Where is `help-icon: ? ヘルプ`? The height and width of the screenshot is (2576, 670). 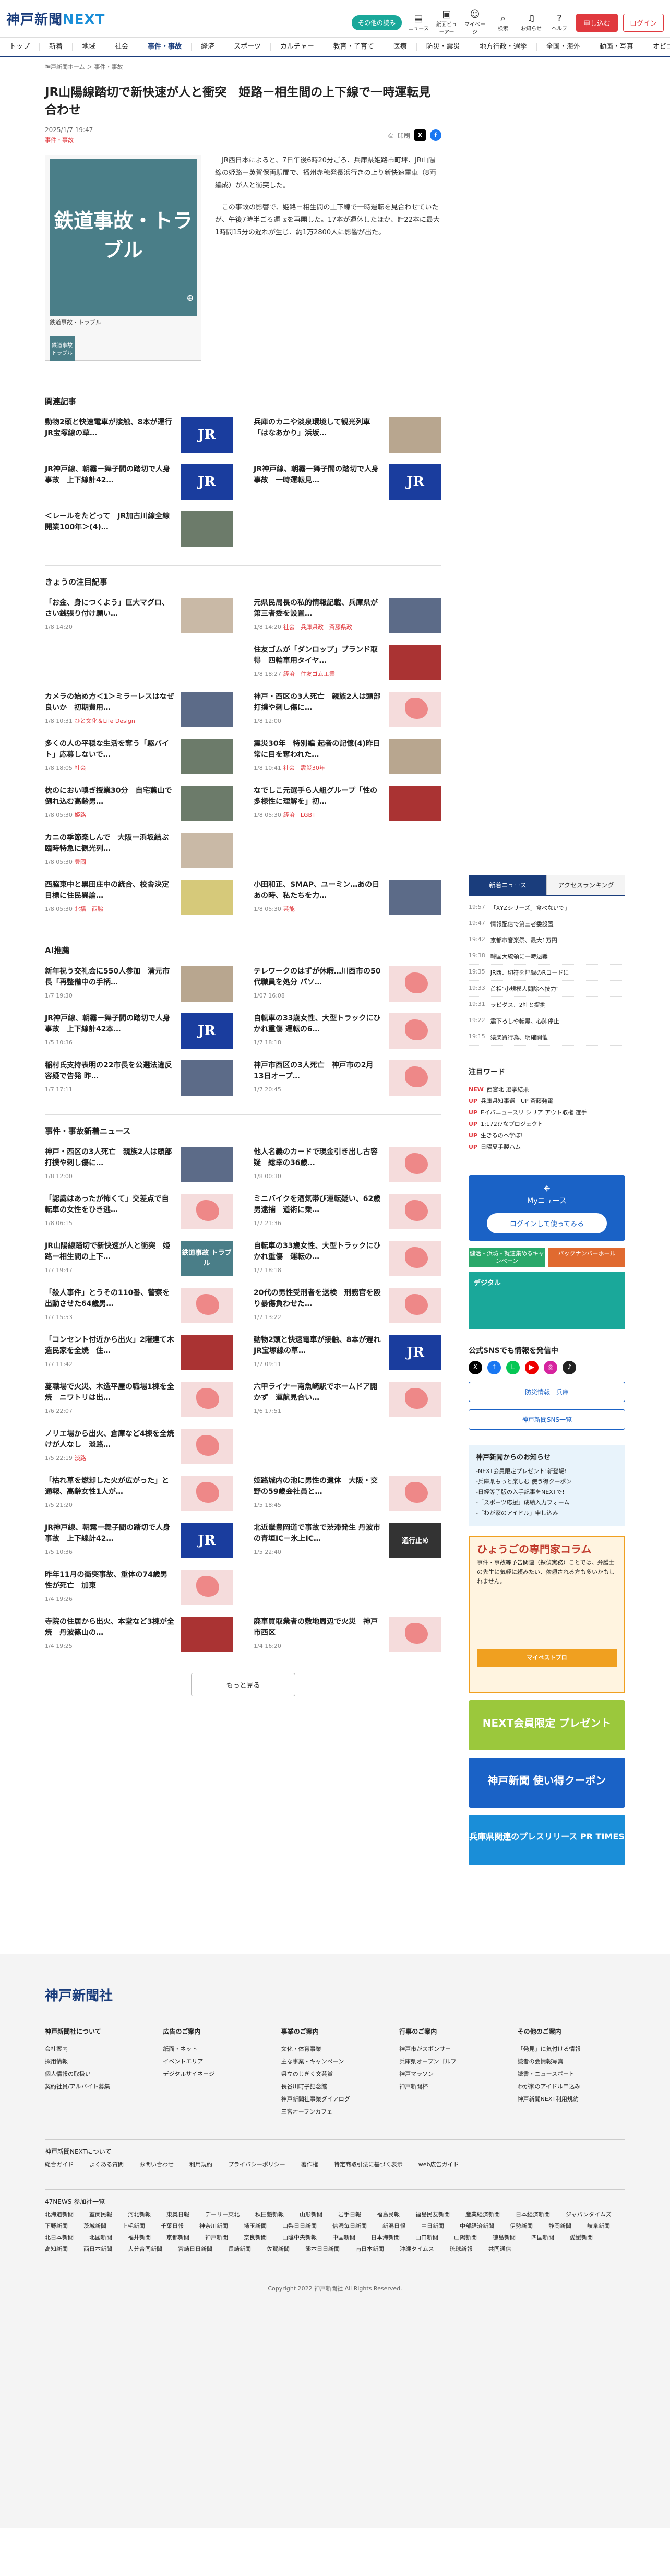
help-icon: ? ヘルプ is located at coordinates (559, 22).